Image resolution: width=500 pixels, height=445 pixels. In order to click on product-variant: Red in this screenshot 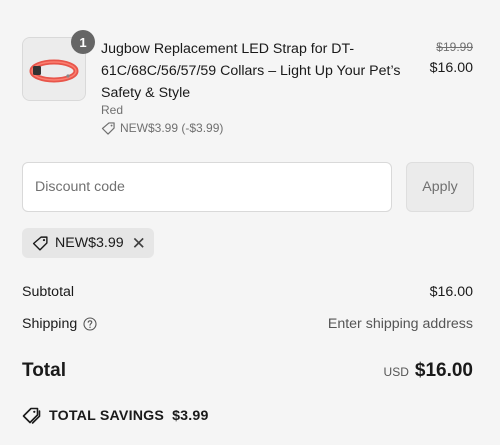, I will do `click(112, 110)`.